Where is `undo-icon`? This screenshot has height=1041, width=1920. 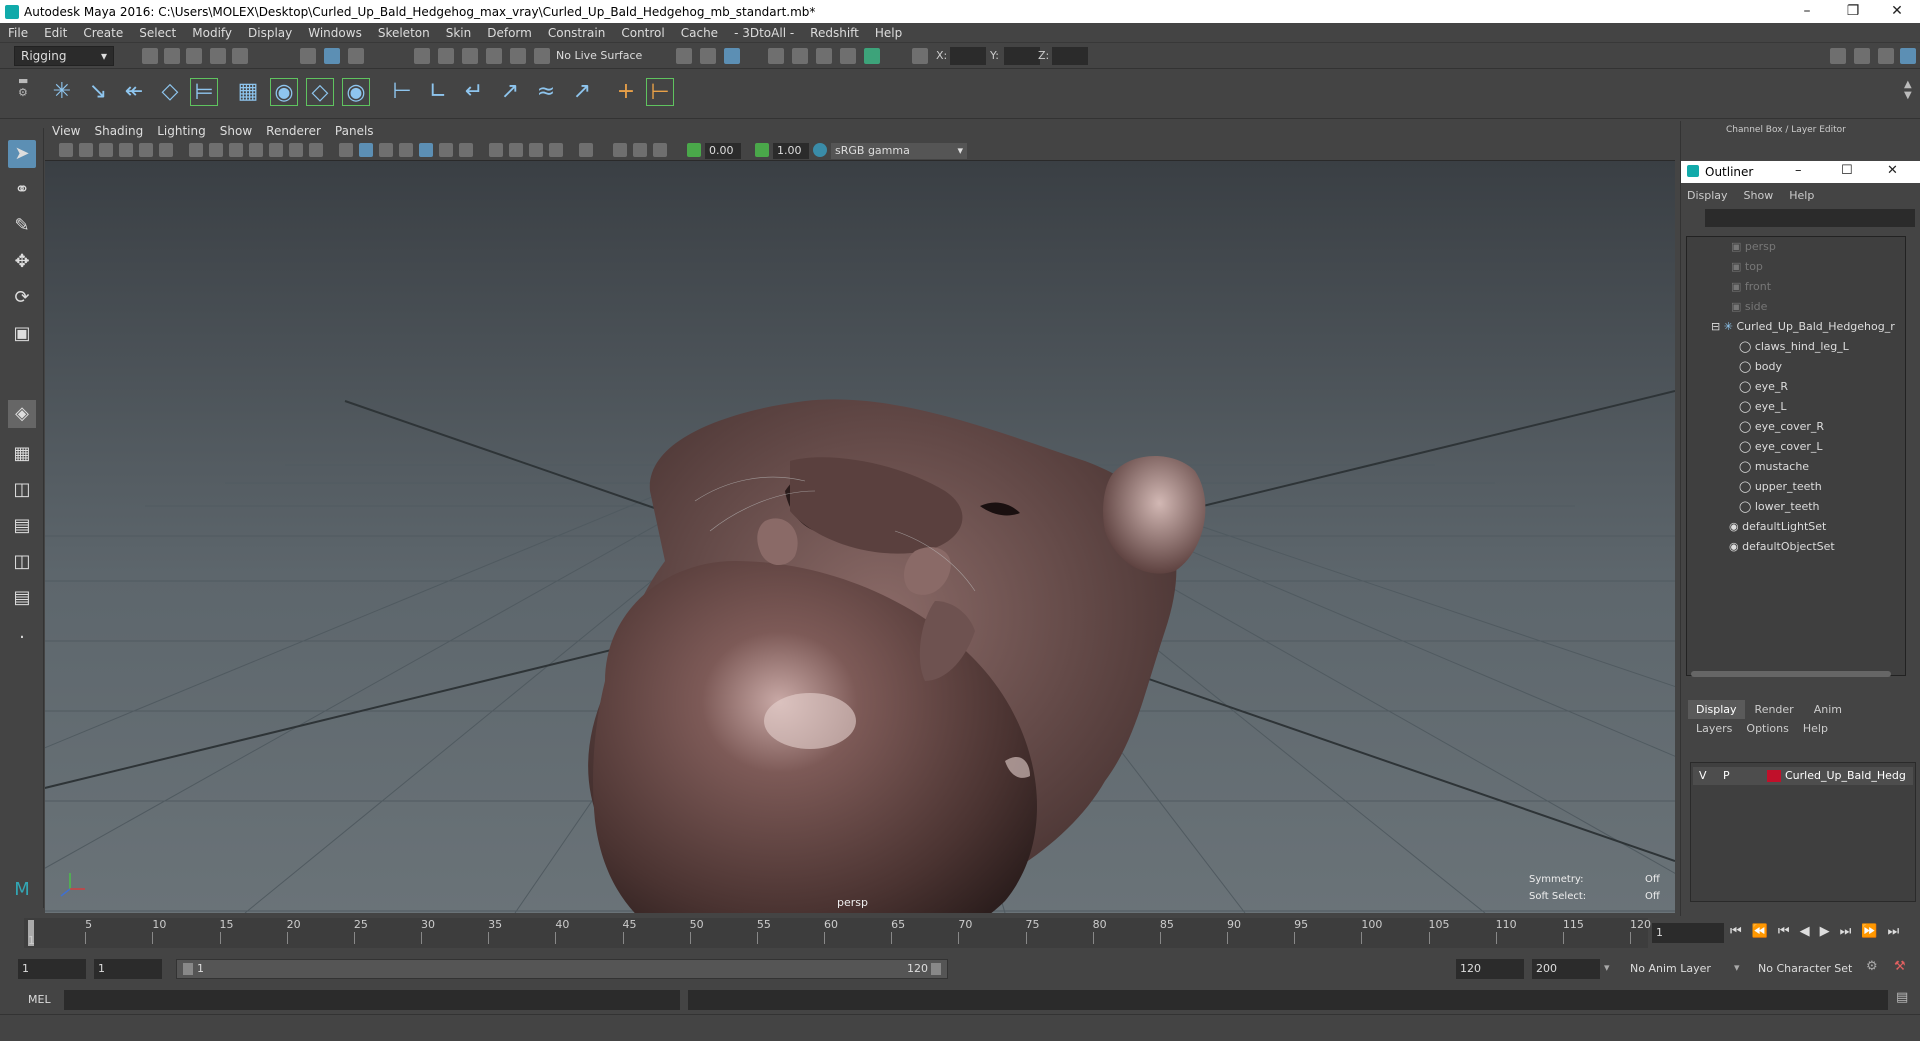 undo-icon is located at coordinates (218, 56).